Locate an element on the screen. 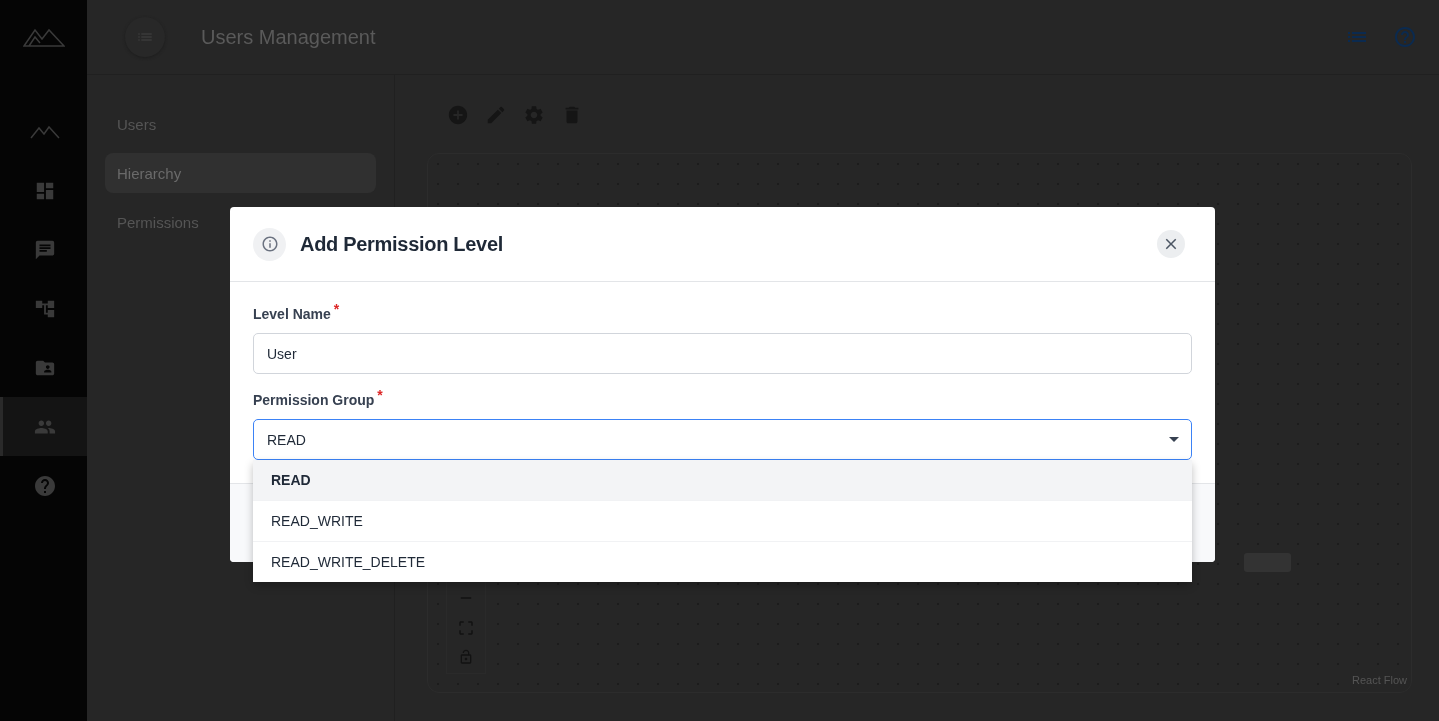 The width and height of the screenshot is (1439, 721). dialog-title: Add Permission Level is located at coordinates (402, 244).